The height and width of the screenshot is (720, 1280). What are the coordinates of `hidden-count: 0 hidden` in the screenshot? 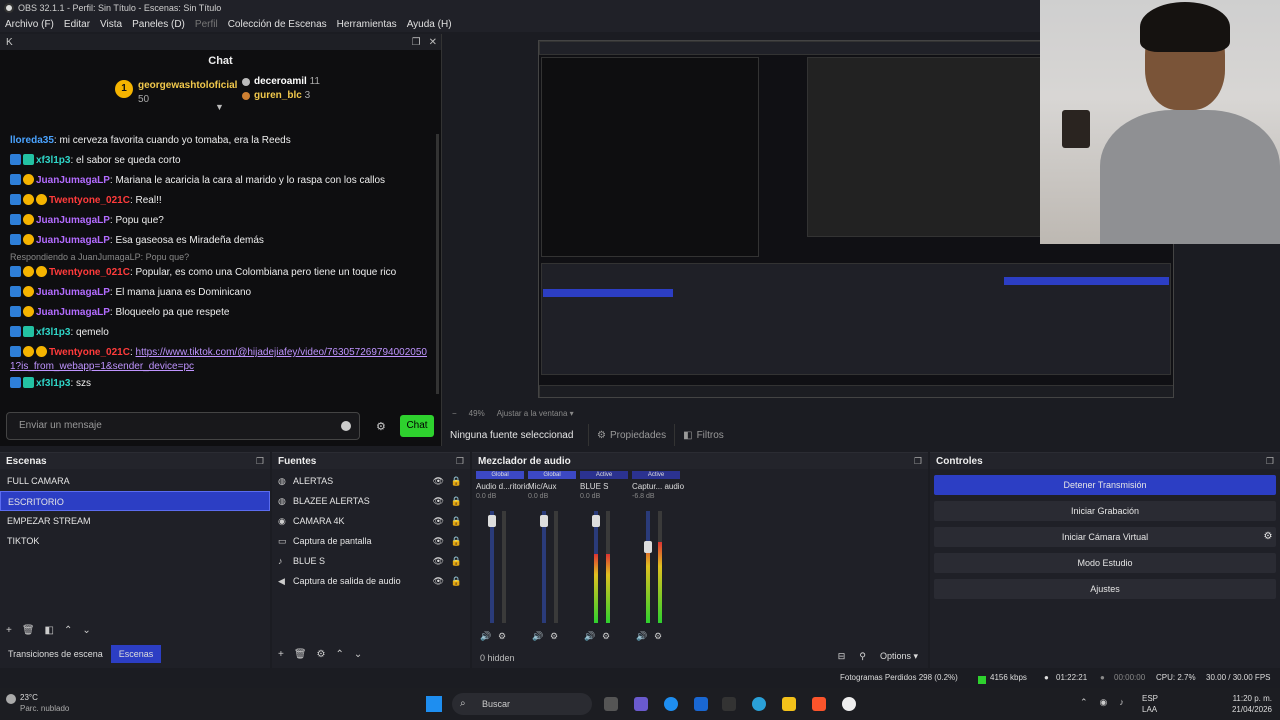 It's located at (497, 658).